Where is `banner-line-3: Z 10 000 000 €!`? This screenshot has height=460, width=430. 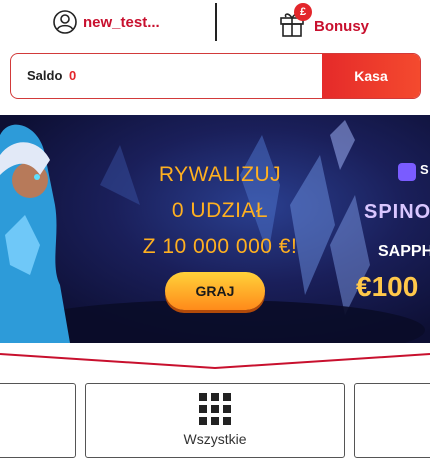
banner-line-3: Z 10 000 000 €! is located at coordinates (220, 246).